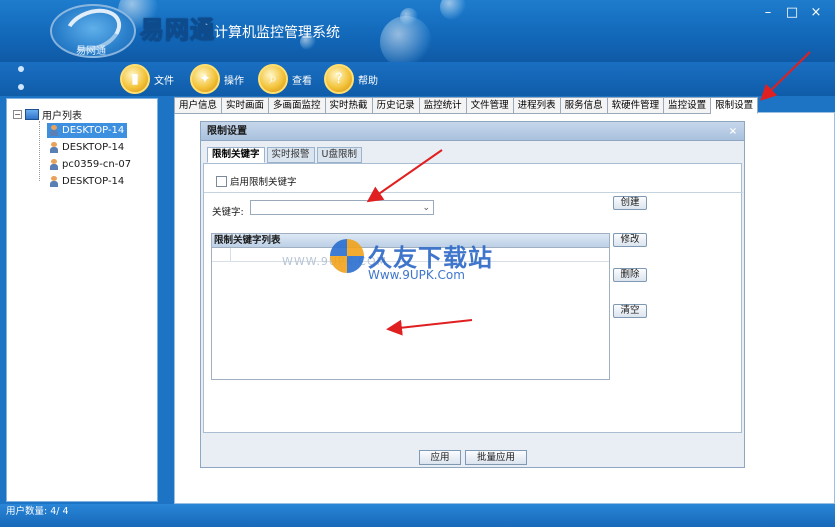  Describe the element at coordinates (490, 105) in the screenshot. I see `tab-files: 文件管理` at that location.